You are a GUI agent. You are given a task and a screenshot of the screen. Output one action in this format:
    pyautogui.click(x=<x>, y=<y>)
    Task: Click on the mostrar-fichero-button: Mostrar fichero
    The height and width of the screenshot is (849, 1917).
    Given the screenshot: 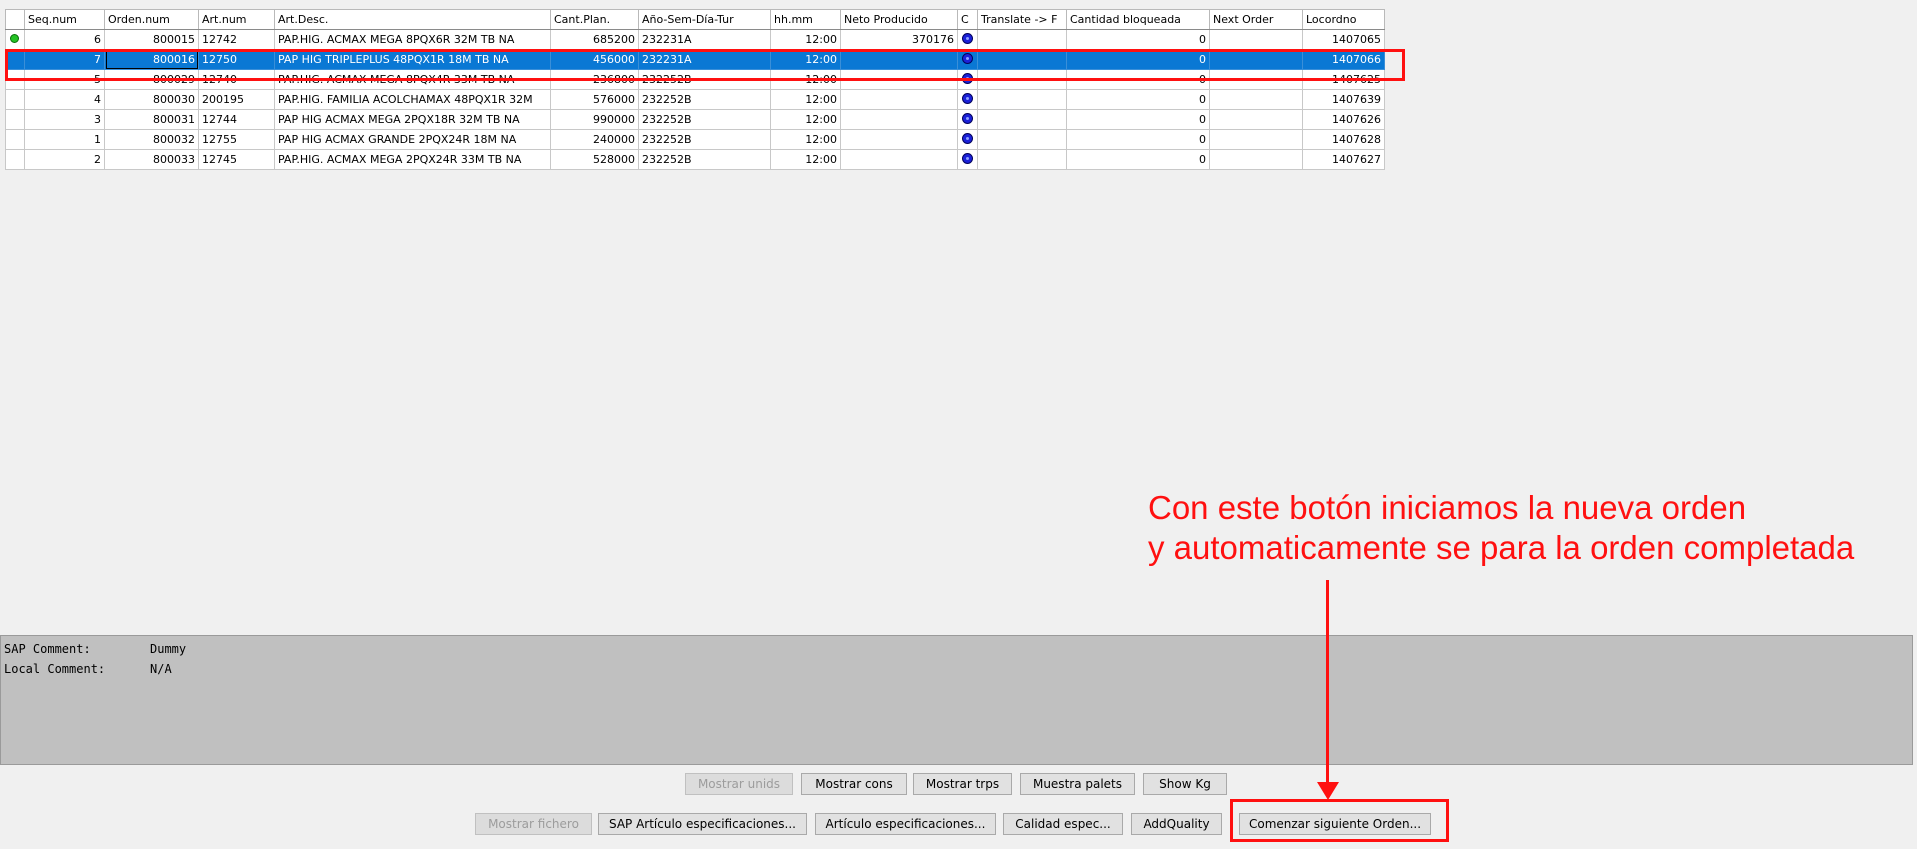 What is the action you would take?
    pyautogui.click(x=533, y=824)
    